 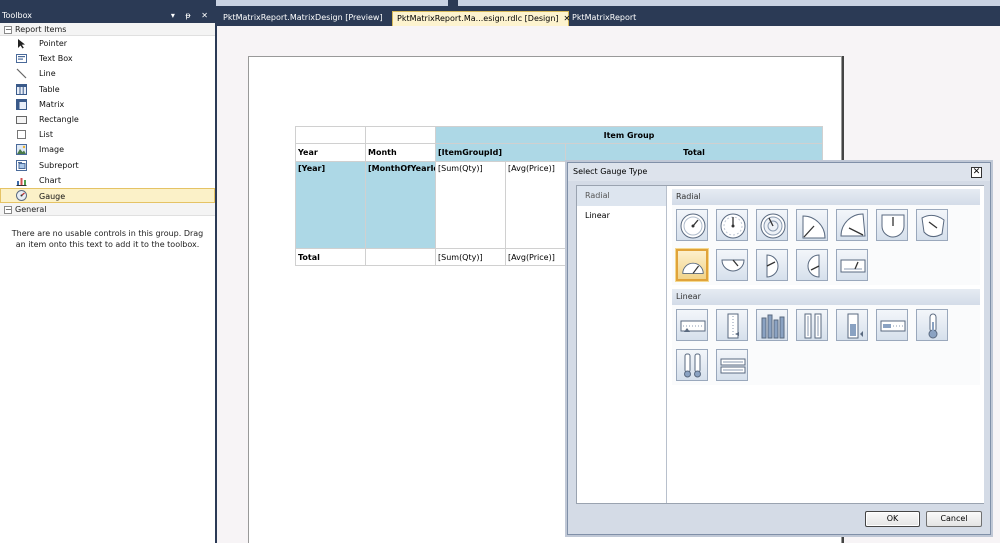 What do you see at coordinates (21, 135) in the screenshot?
I see `list-icon` at bounding box center [21, 135].